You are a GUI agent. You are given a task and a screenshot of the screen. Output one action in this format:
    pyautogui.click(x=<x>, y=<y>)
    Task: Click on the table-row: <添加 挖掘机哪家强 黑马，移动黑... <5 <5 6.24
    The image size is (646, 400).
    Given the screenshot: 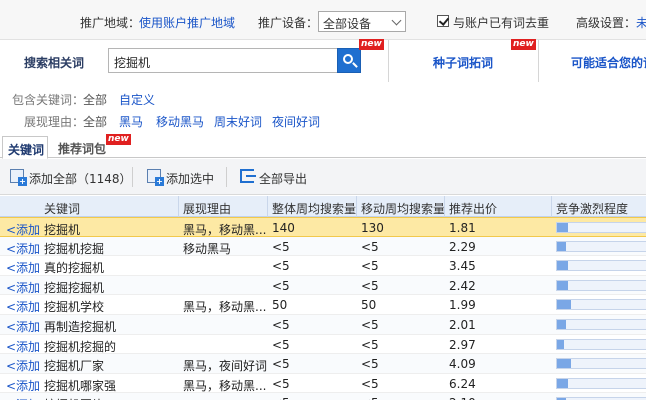 What is the action you would take?
    pyautogui.click(x=323, y=383)
    